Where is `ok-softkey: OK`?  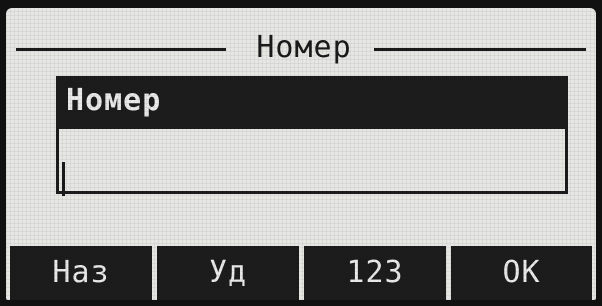
ok-softkey: OK is located at coordinates (521, 273).